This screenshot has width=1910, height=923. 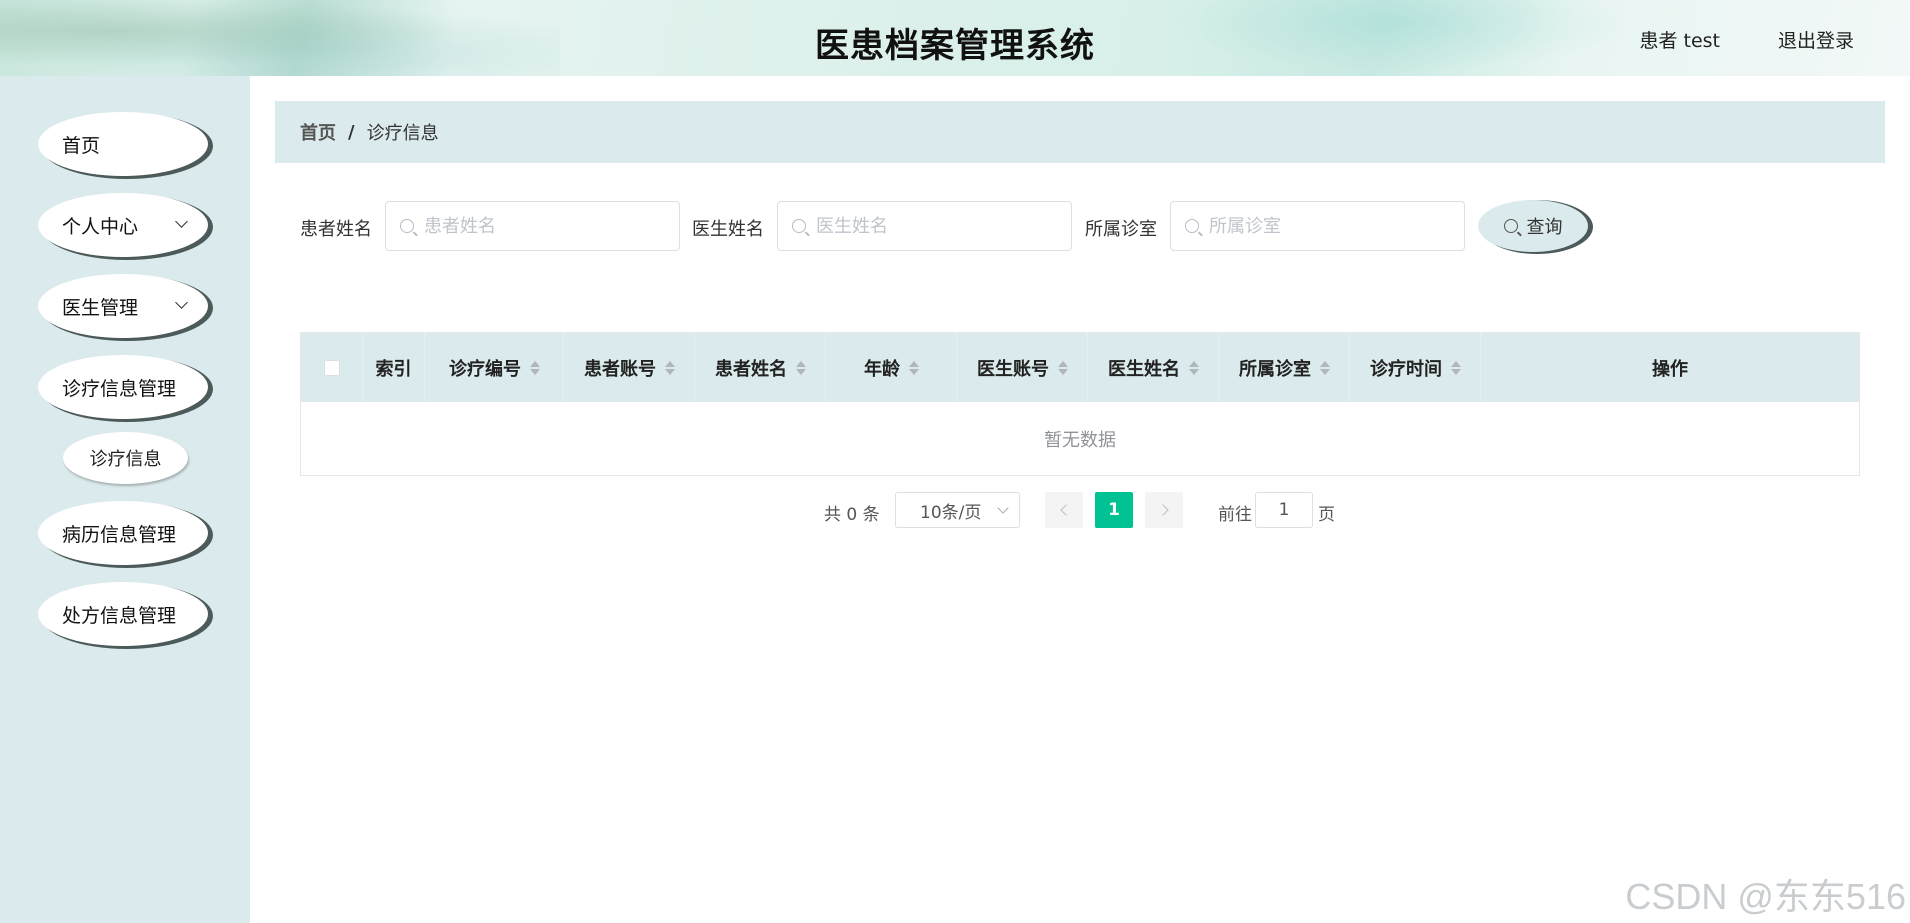 I want to click on query-button: 查询, so click(x=1533, y=226).